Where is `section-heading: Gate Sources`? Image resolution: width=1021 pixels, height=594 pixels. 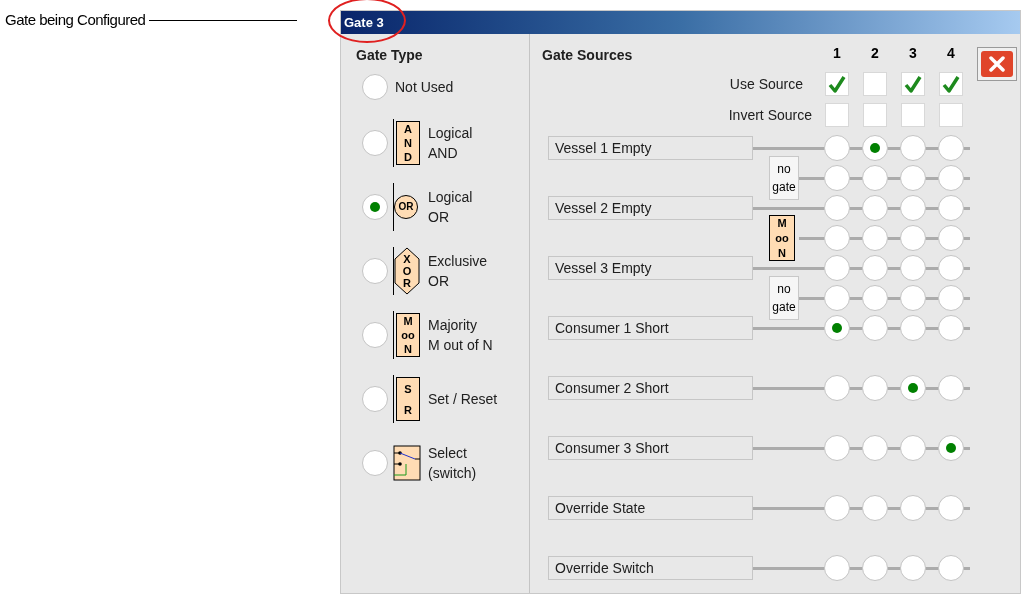 section-heading: Gate Sources is located at coordinates (587, 55).